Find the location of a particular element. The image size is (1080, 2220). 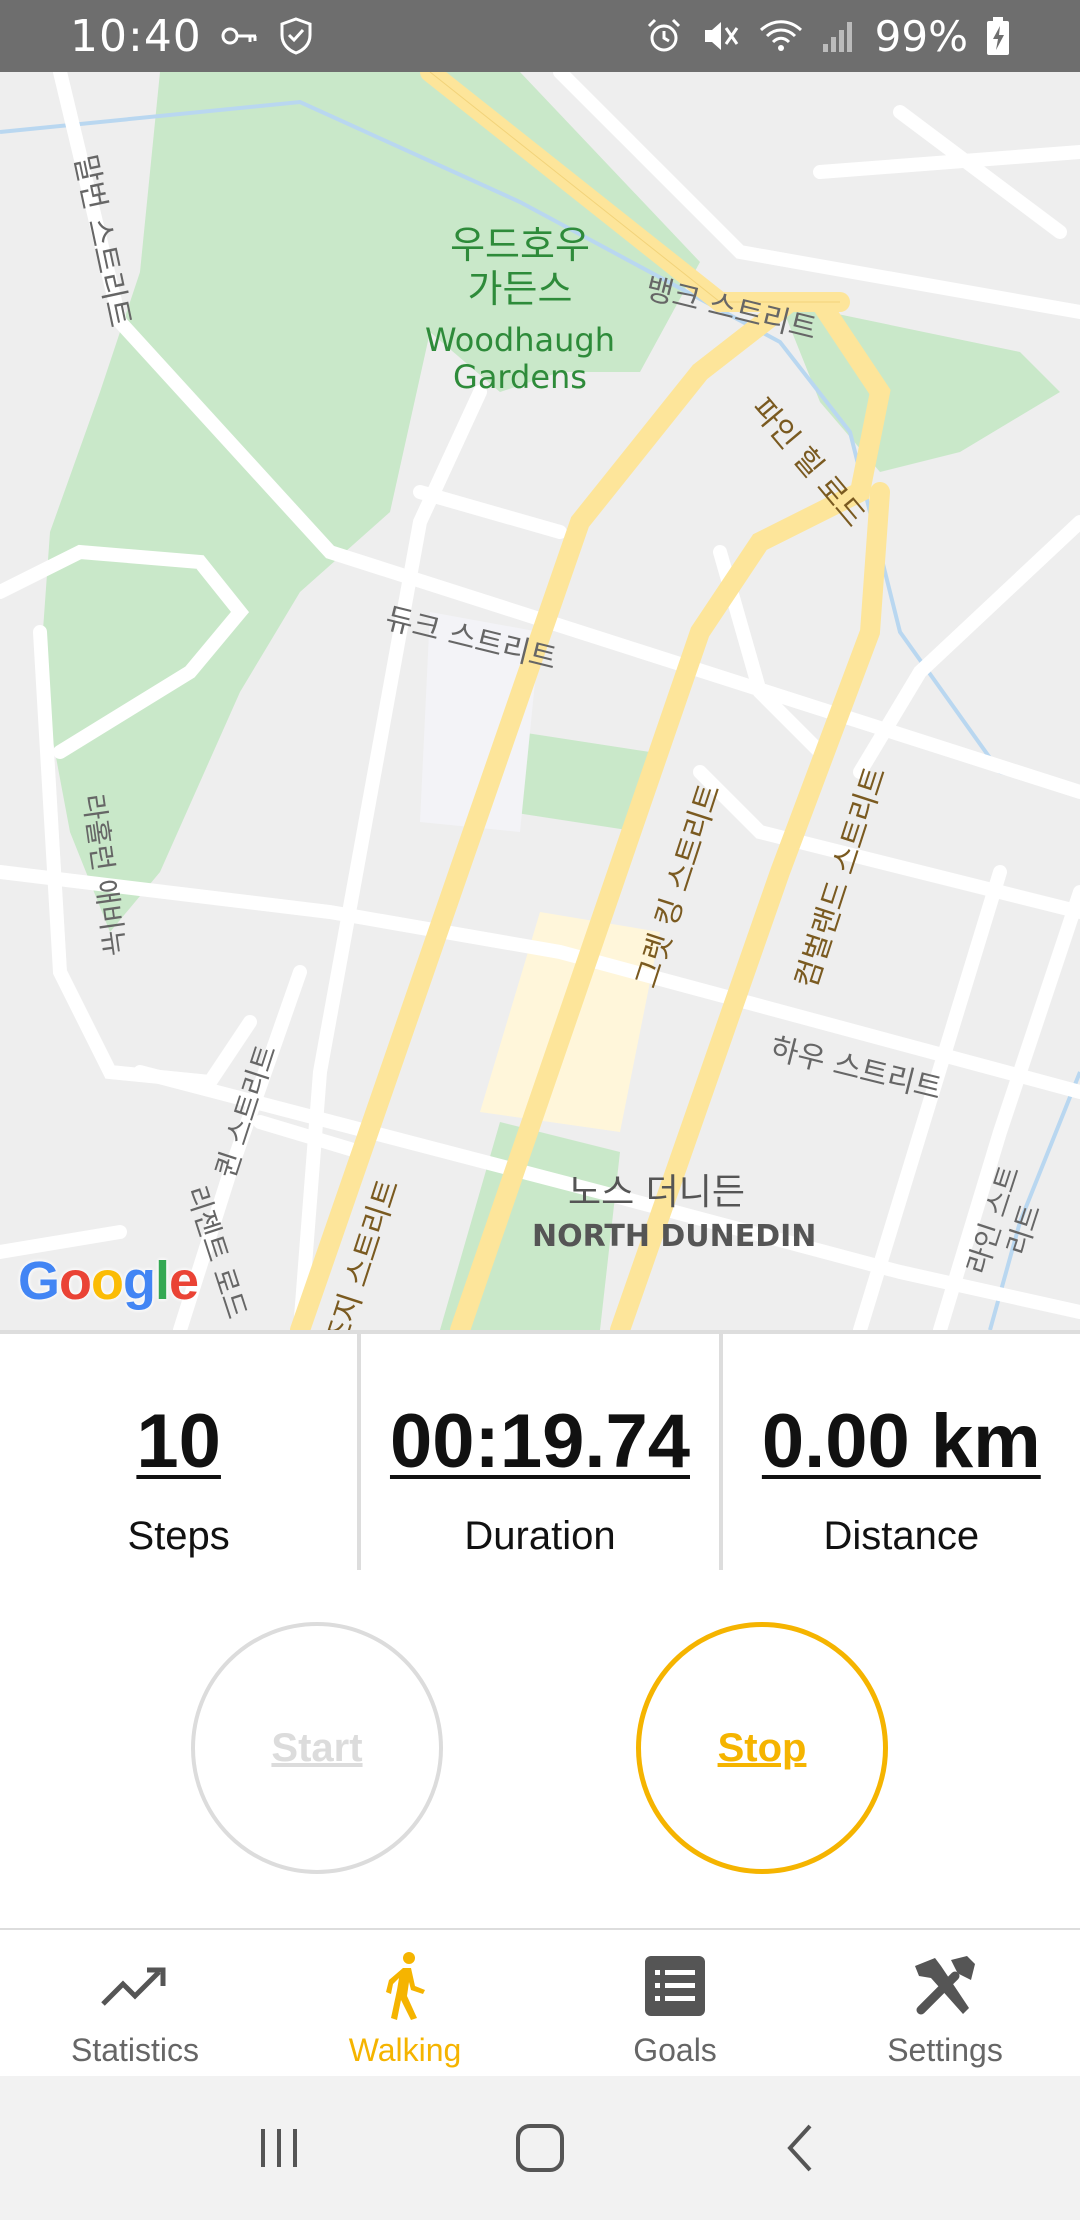

back-button is located at coordinates (800, 2148).